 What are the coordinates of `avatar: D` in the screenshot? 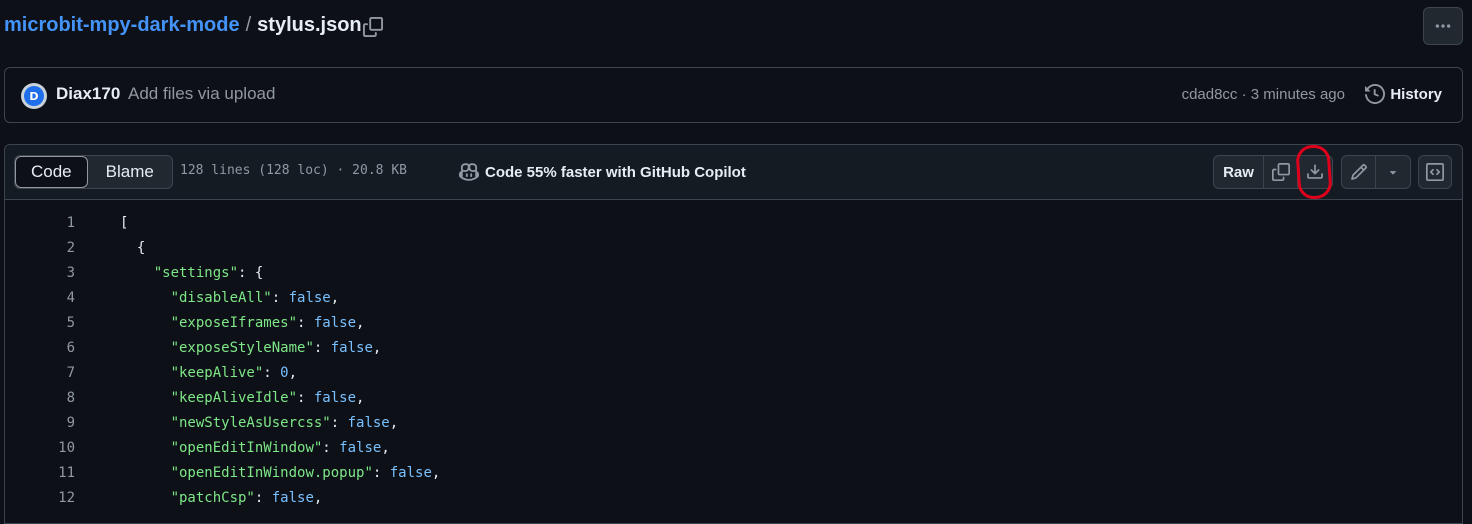 It's located at (34, 96).